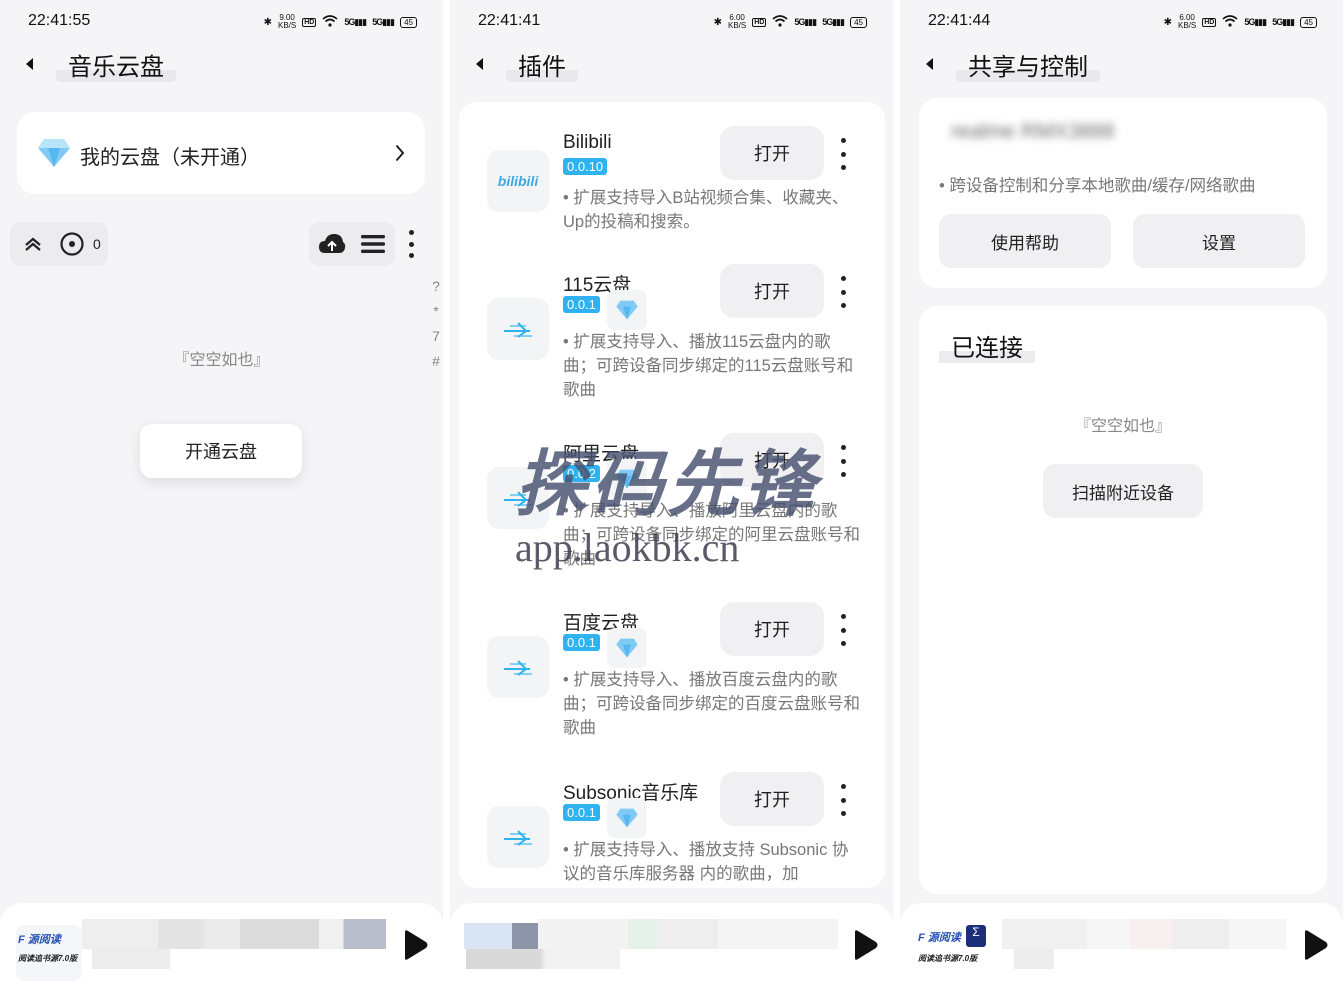  I want to click on collapse-icon, so click(33, 244).